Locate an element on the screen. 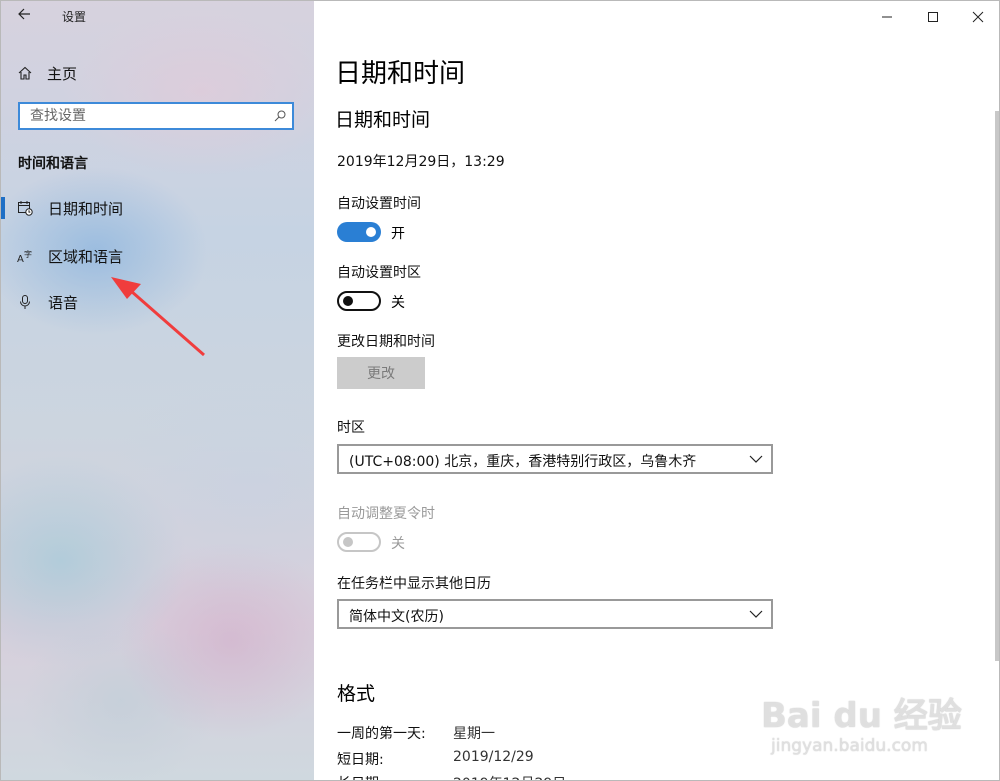 Image resolution: width=1000 pixels, height=781 pixels. microphone-icon is located at coordinates (25, 302).